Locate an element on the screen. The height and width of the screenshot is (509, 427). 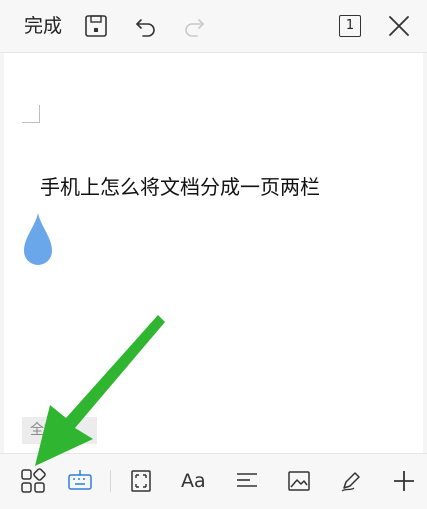
text-cursor-handle-icon is located at coordinates (38, 239).